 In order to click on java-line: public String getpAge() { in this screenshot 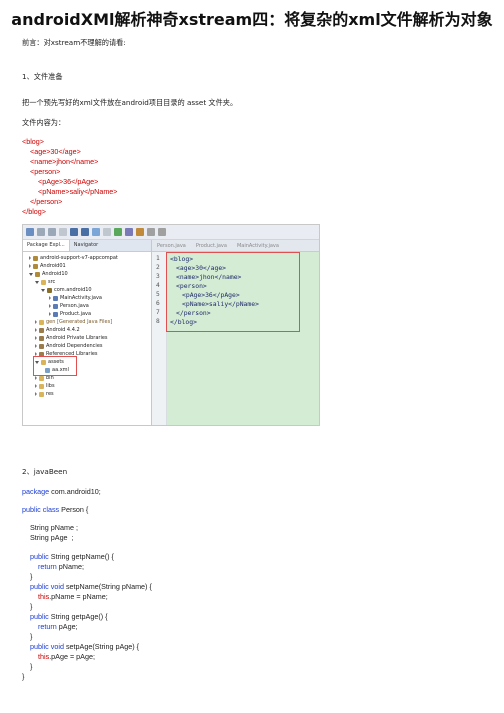, I will do `click(69, 617)`.